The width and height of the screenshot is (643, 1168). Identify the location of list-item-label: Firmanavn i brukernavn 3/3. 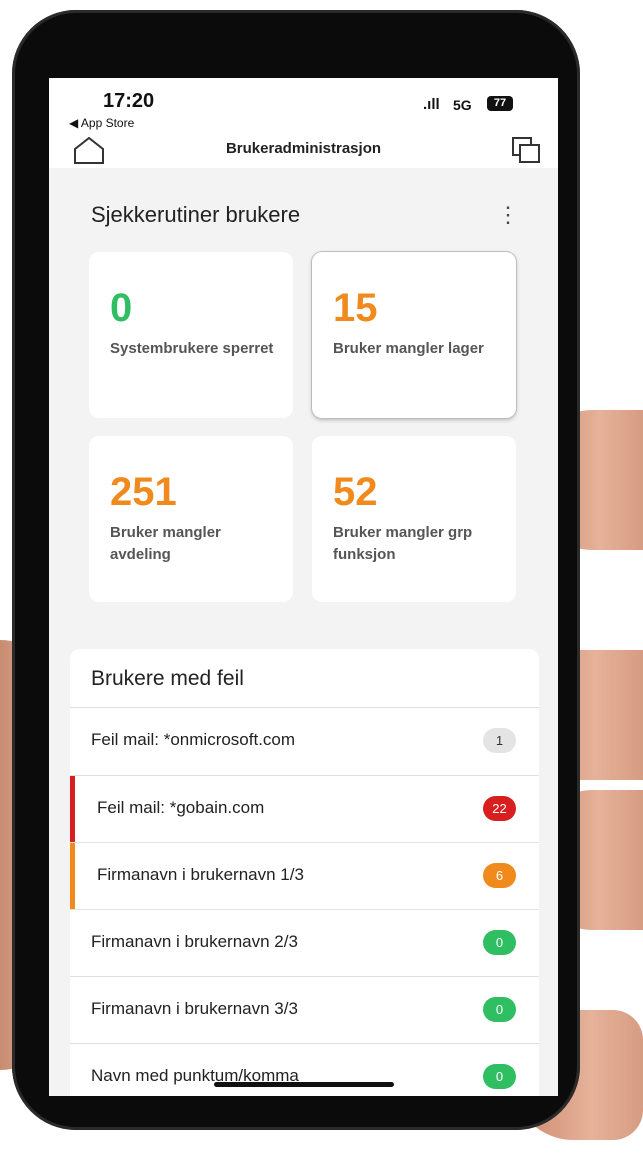
(194, 1008).